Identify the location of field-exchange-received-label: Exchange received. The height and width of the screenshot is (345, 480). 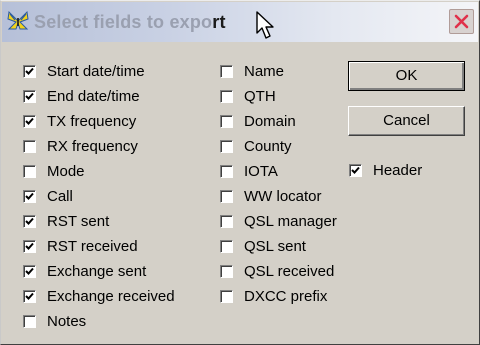
(111, 296).